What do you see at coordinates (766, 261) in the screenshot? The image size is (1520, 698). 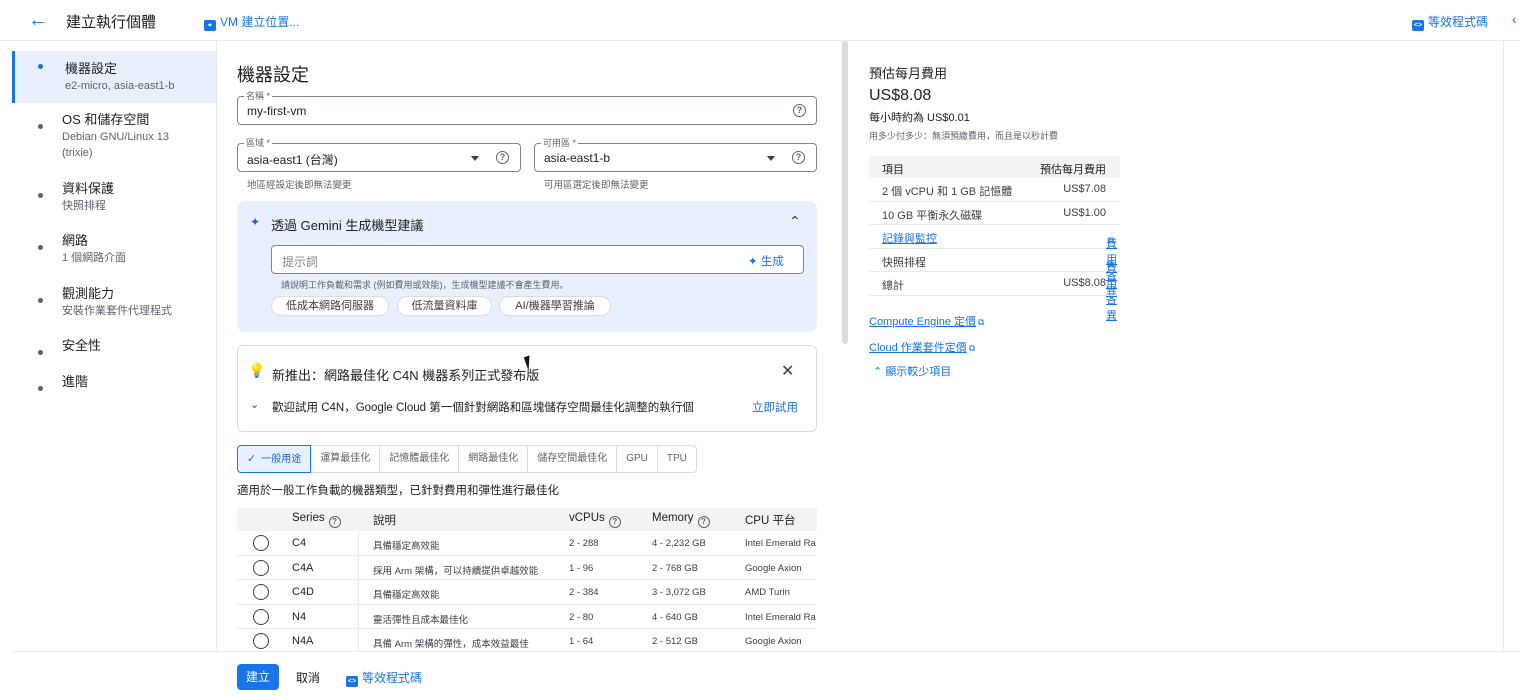 I see `generate-button: ✦ 生成` at bounding box center [766, 261].